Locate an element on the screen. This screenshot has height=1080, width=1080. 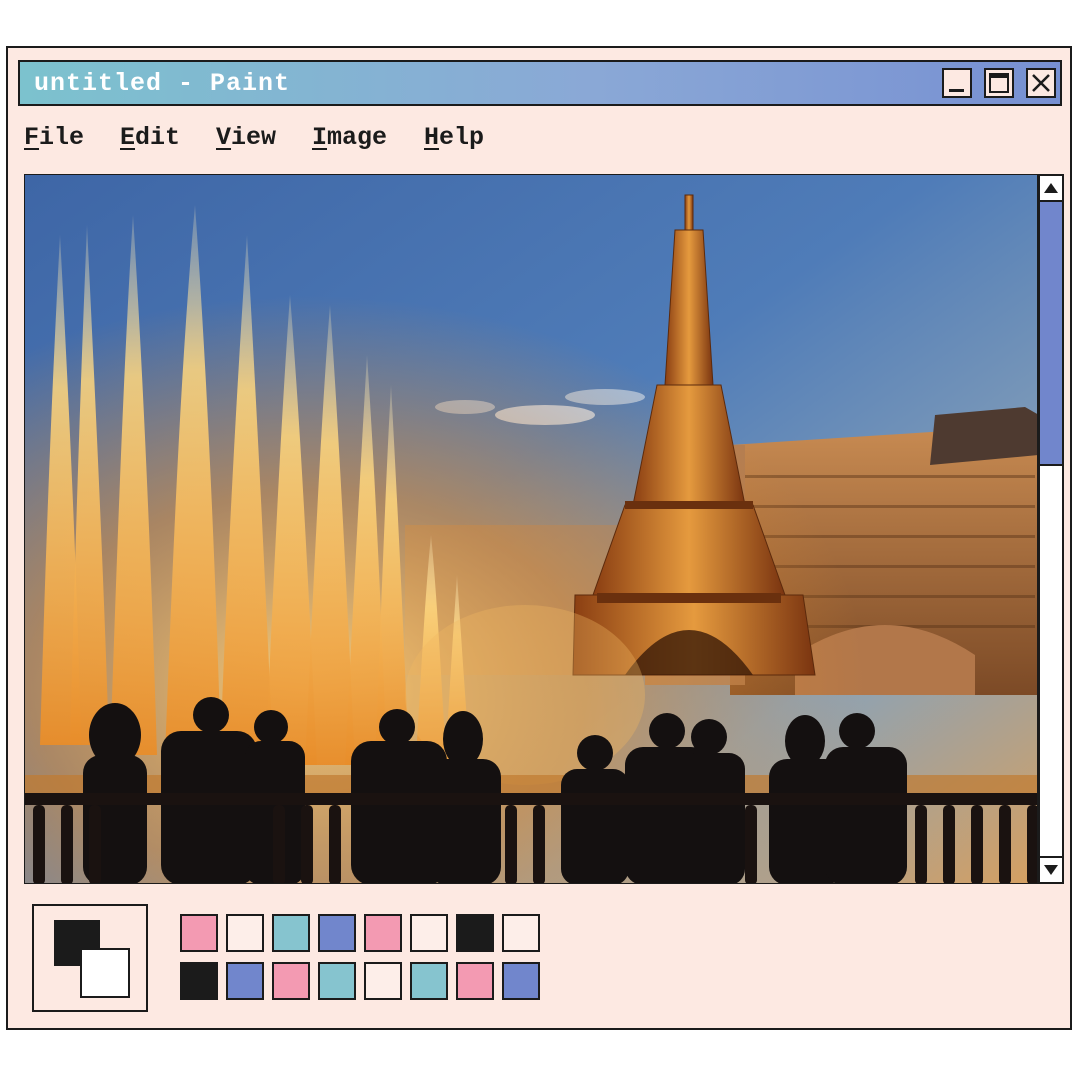
close-button is located at coordinates (1041, 83).